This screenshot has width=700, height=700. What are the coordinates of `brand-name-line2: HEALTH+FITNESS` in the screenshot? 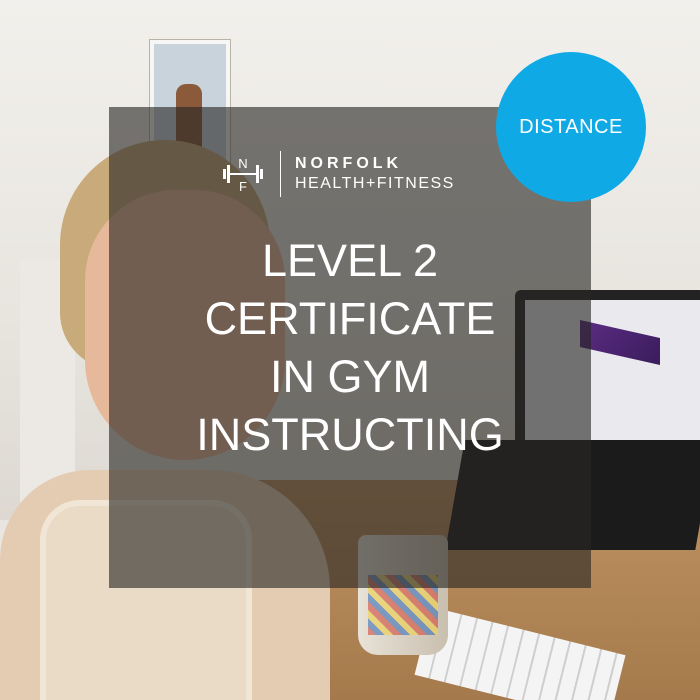 It's located at (375, 183).